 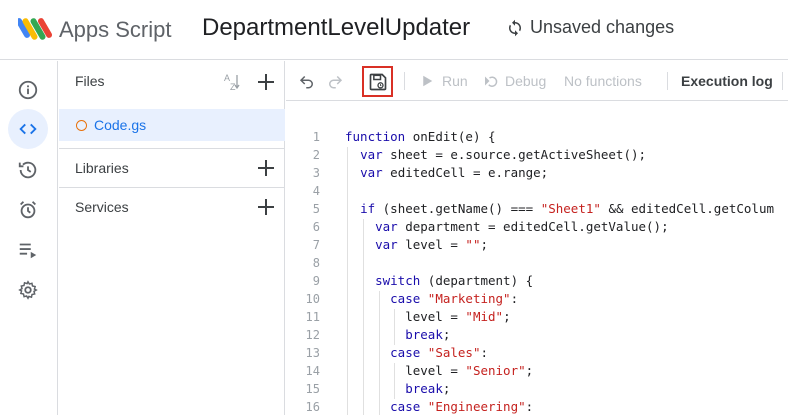 What do you see at coordinates (537, 317) in the screenshot?
I see `code-line: 11 level = "Mid";` at bounding box center [537, 317].